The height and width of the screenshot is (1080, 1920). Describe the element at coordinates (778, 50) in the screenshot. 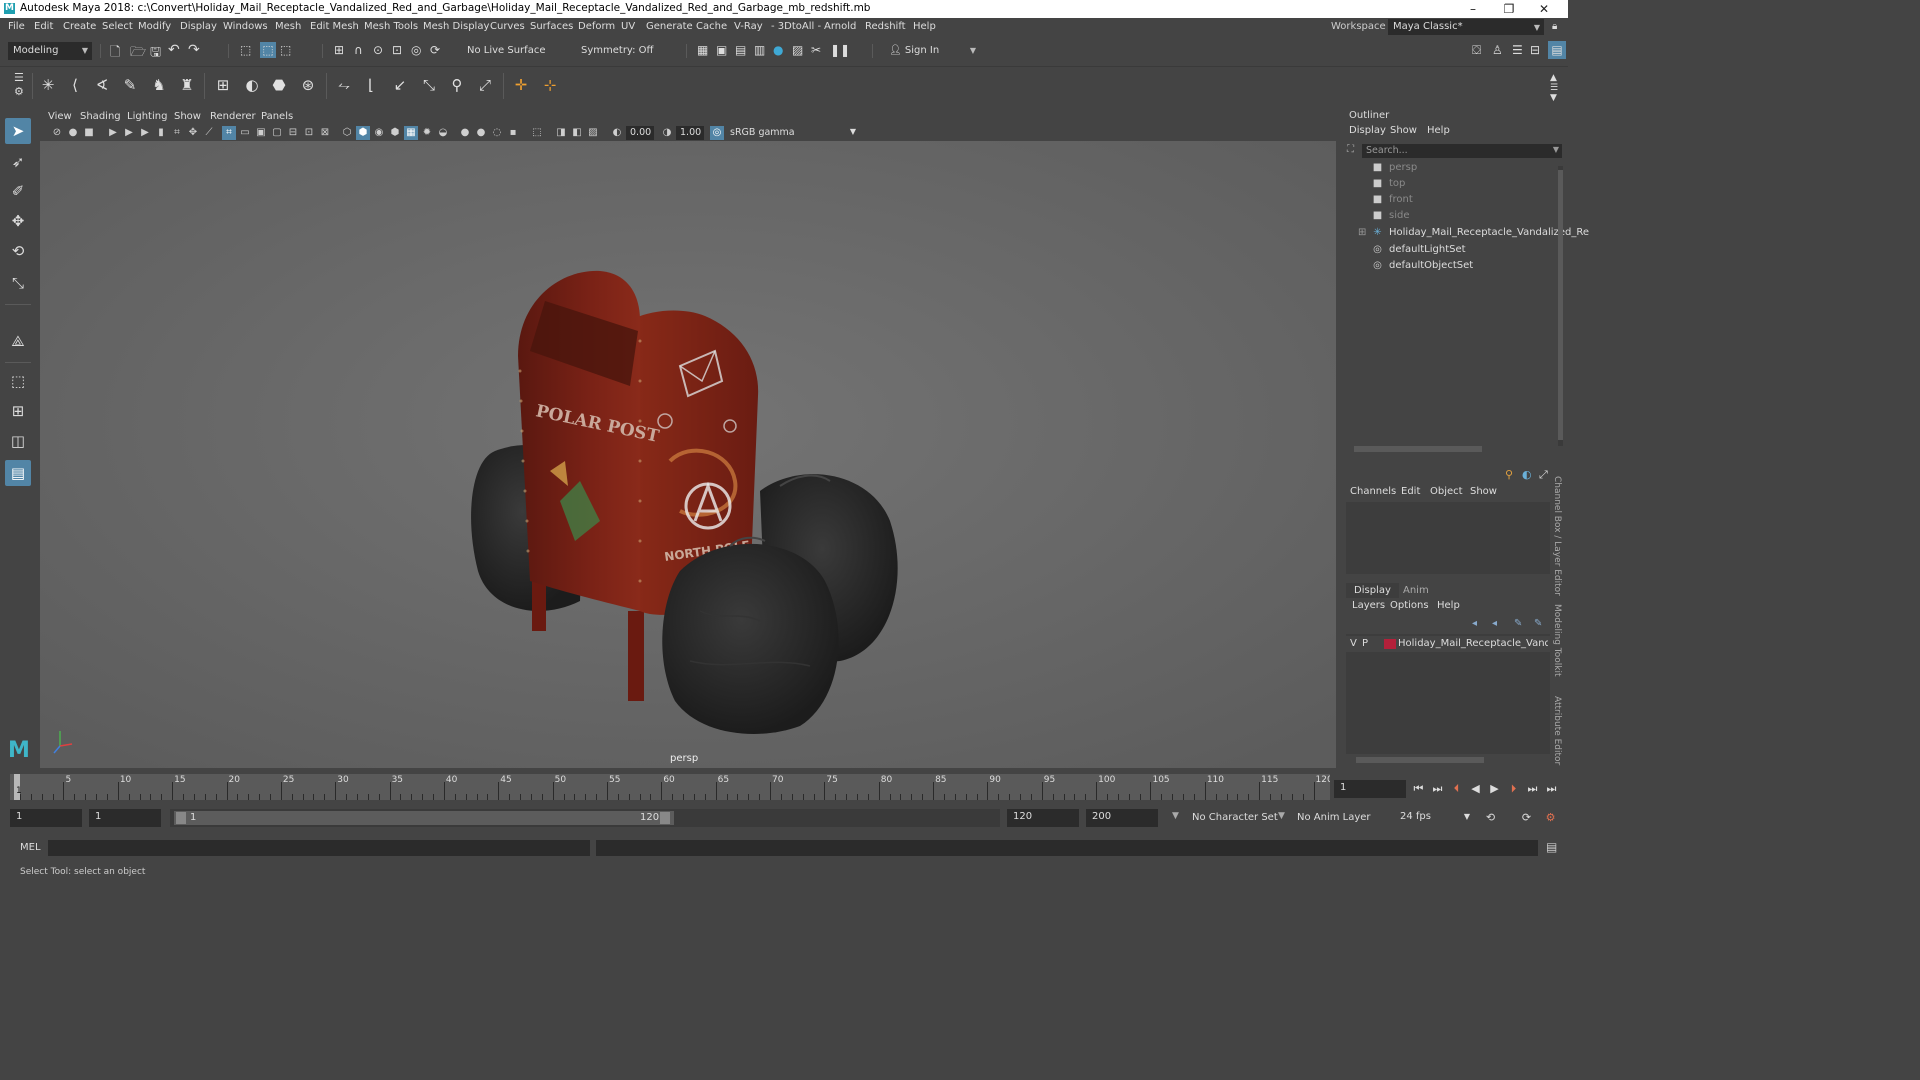

I see `hypershade-icon: ●` at that location.